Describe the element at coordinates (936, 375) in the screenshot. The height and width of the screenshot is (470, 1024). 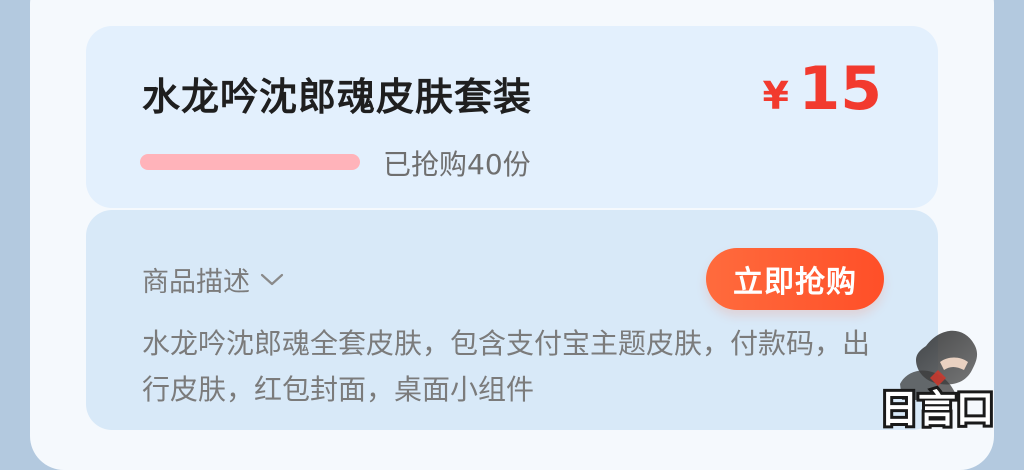
I see `watermark-logo: 日言口` at that location.